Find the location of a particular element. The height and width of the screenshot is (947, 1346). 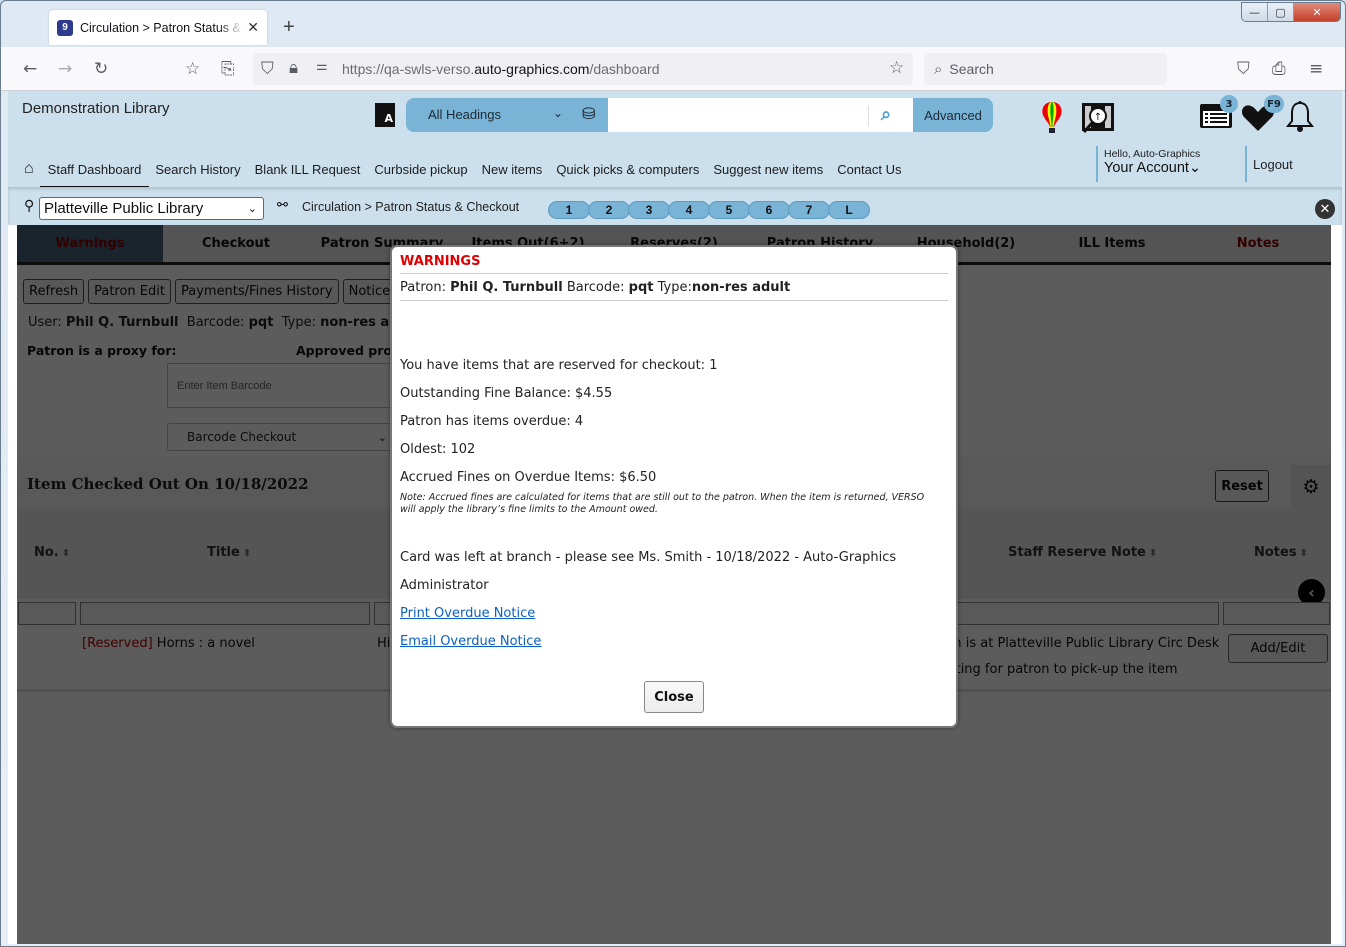

session-pill: 1 is located at coordinates (569, 210).